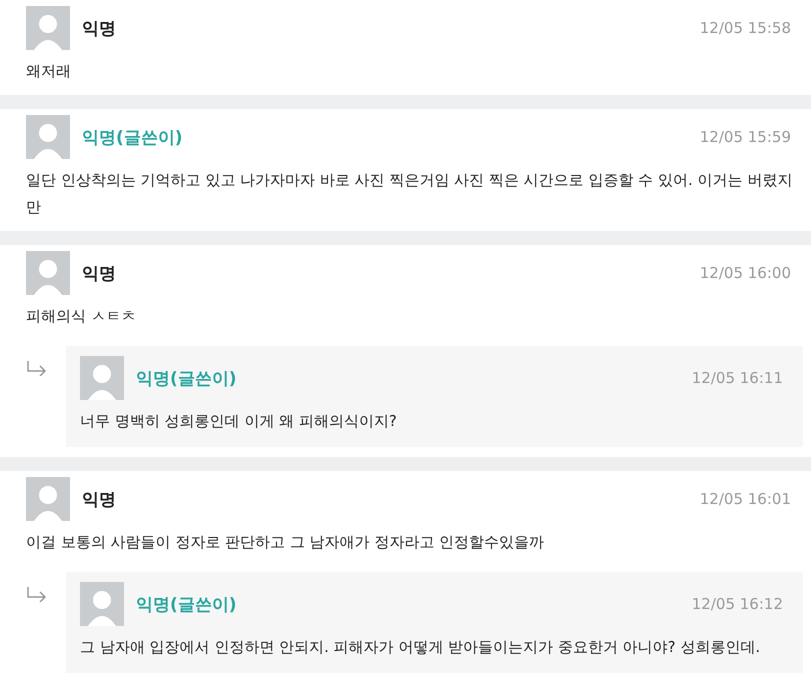 This screenshot has height=694, width=811. Describe the element at coordinates (81, 316) in the screenshot. I see `comment-text: 피해의식 ㅅㅌㅊ` at that location.